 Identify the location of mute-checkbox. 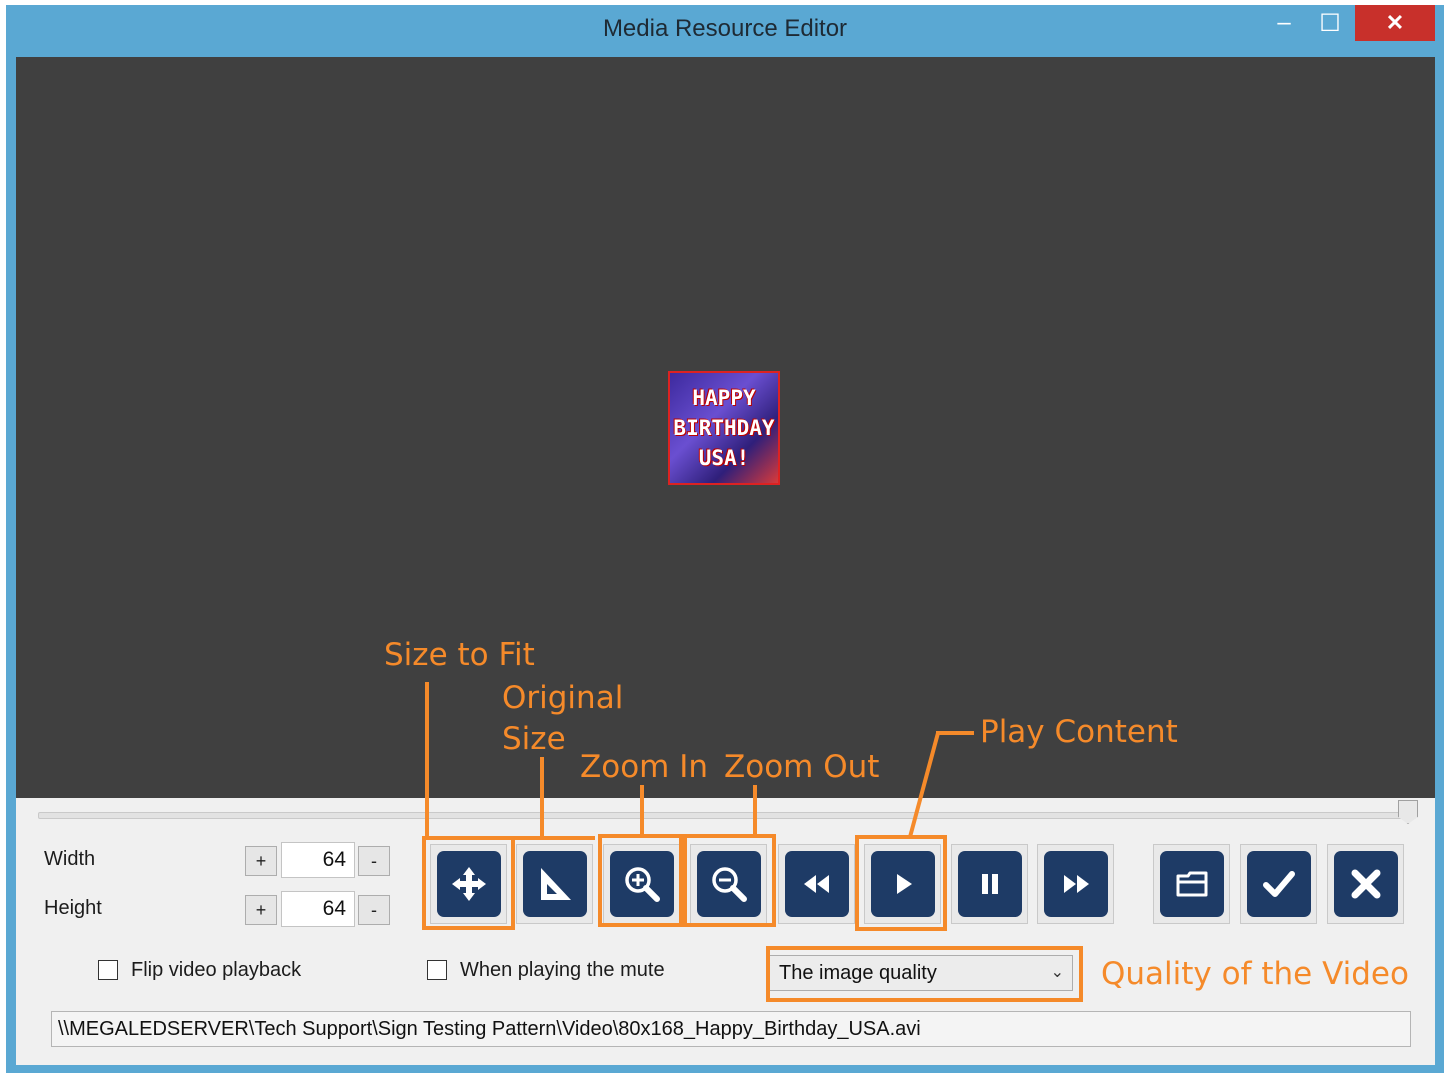
(437, 970).